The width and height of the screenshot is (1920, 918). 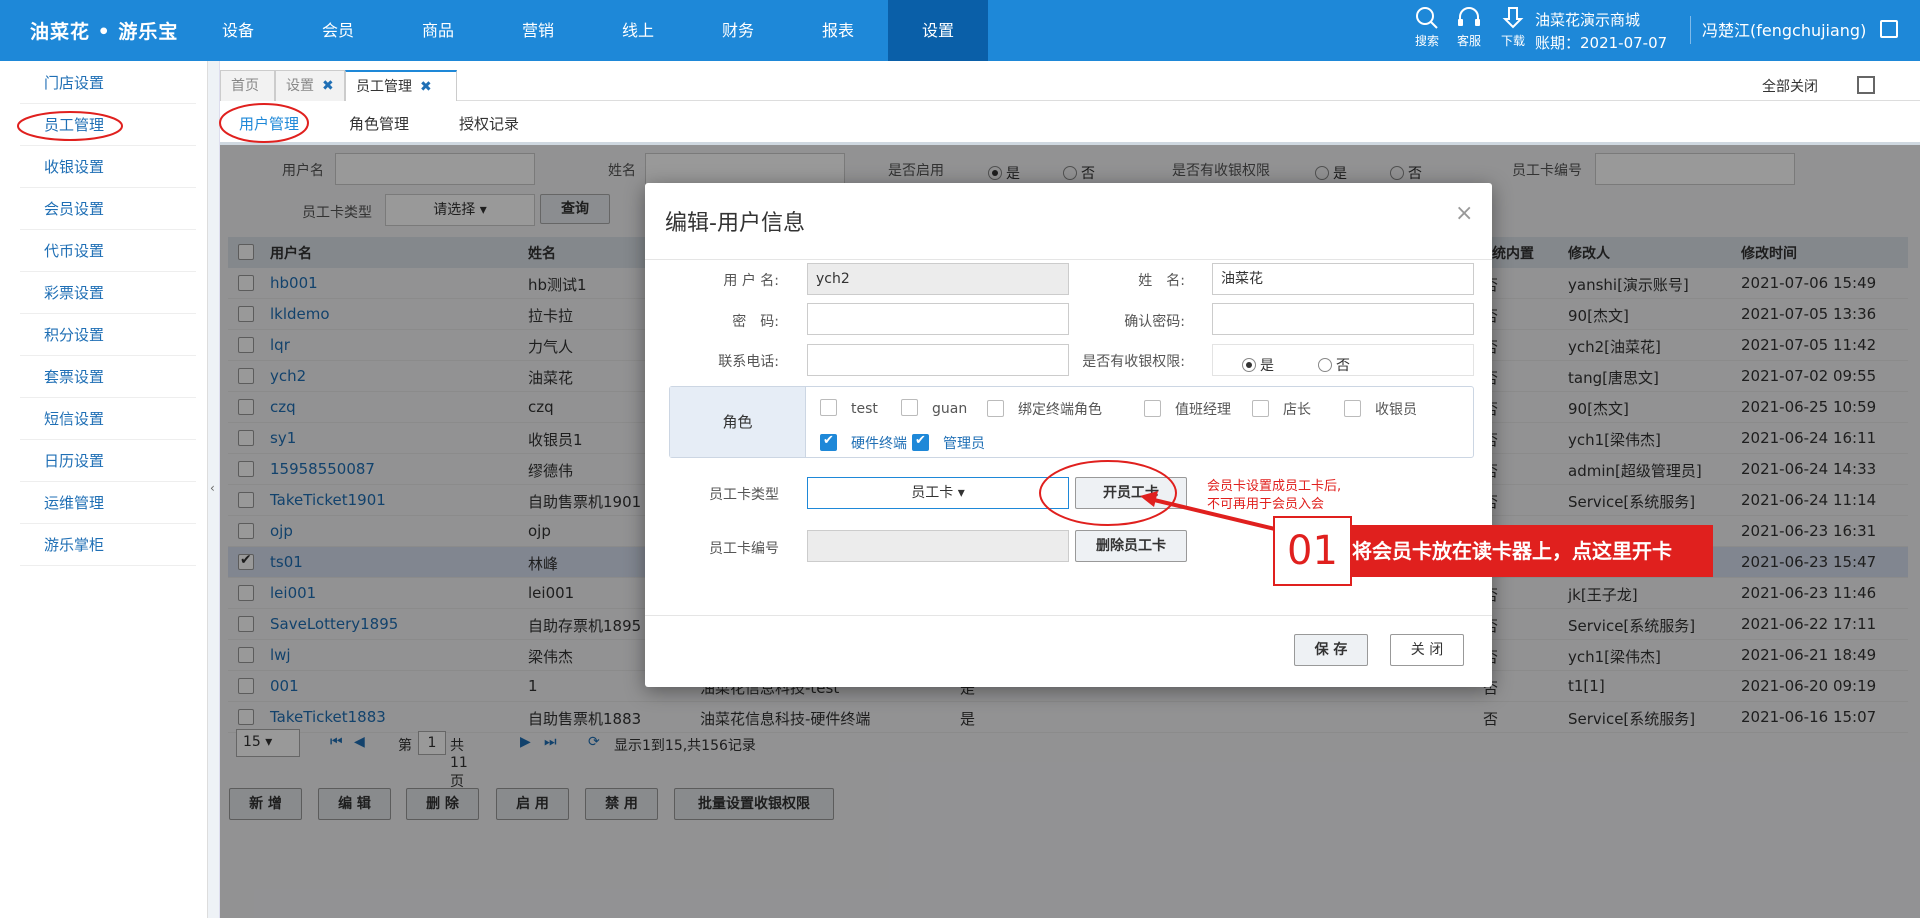 I want to click on radio-checked-icon, so click(x=1249, y=365).